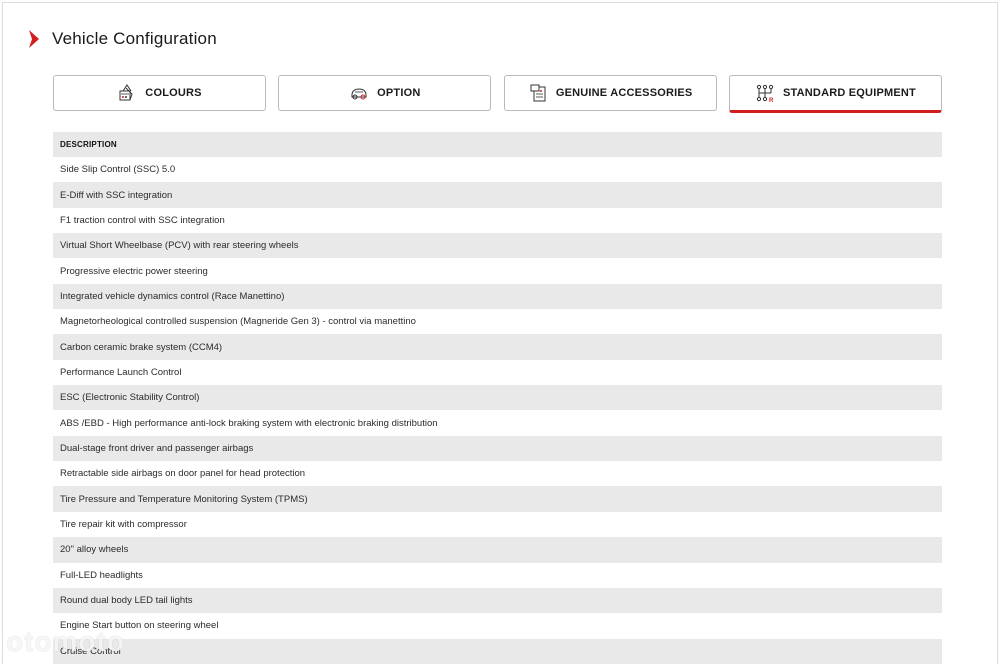 The image size is (1000, 664). Describe the element at coordinates (771, 100) in the screenshot. I see `svg-text: R` at that location.